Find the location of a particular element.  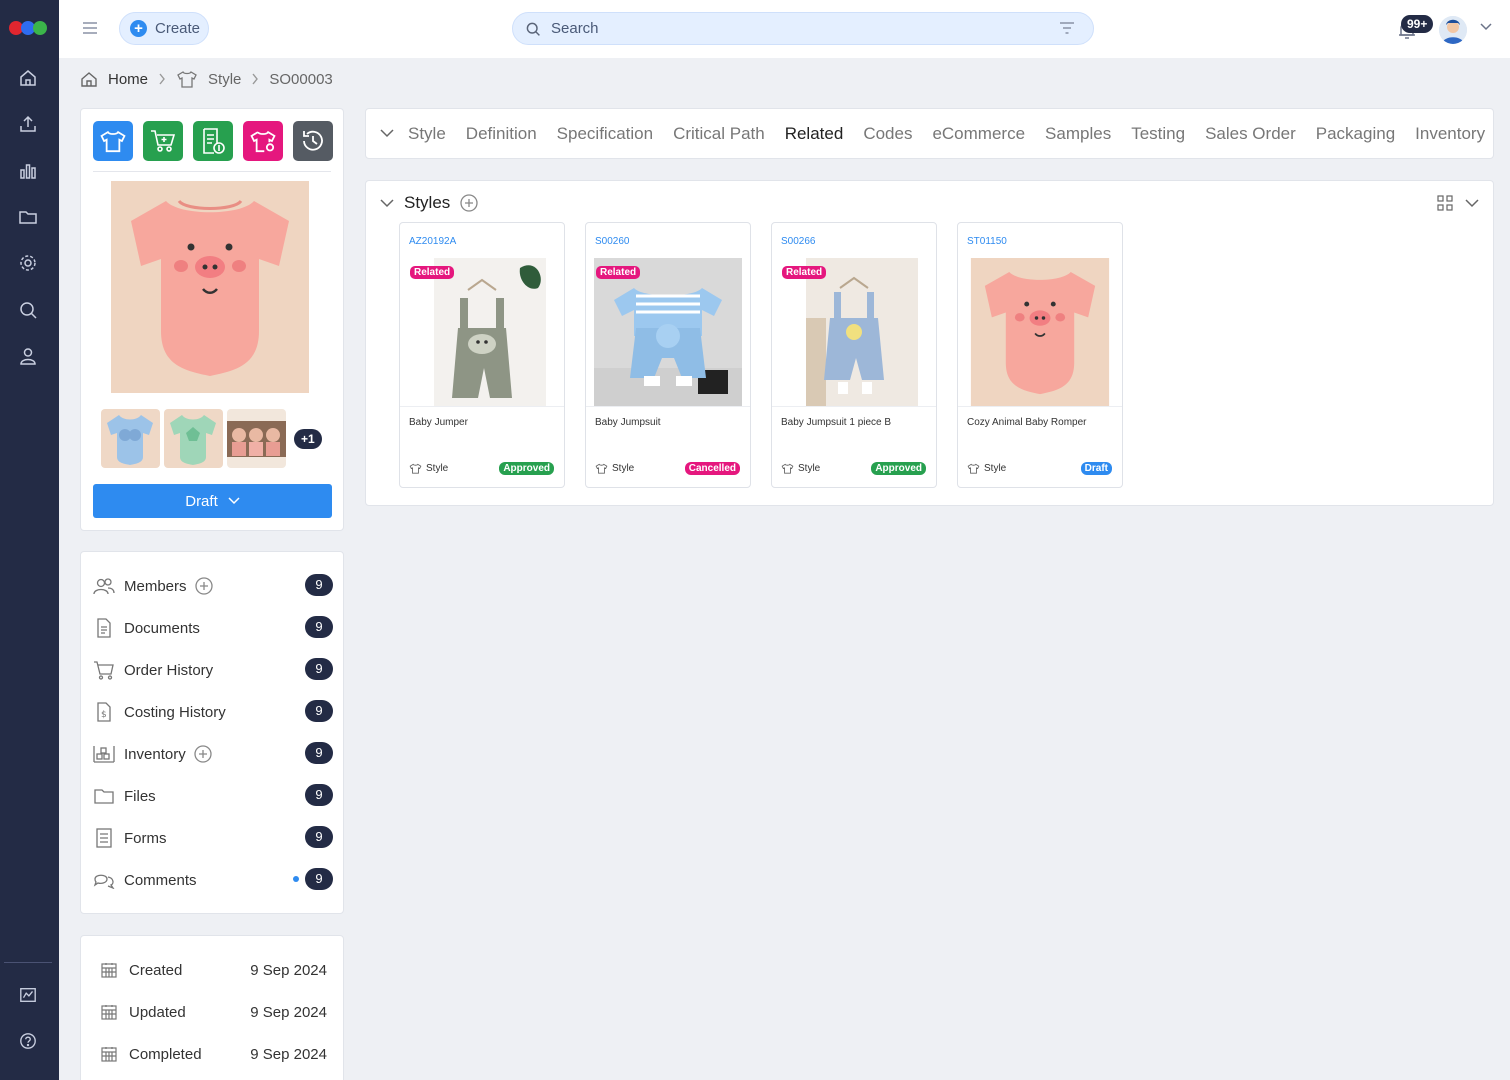

style-image is located at coordinates (1040, 332).